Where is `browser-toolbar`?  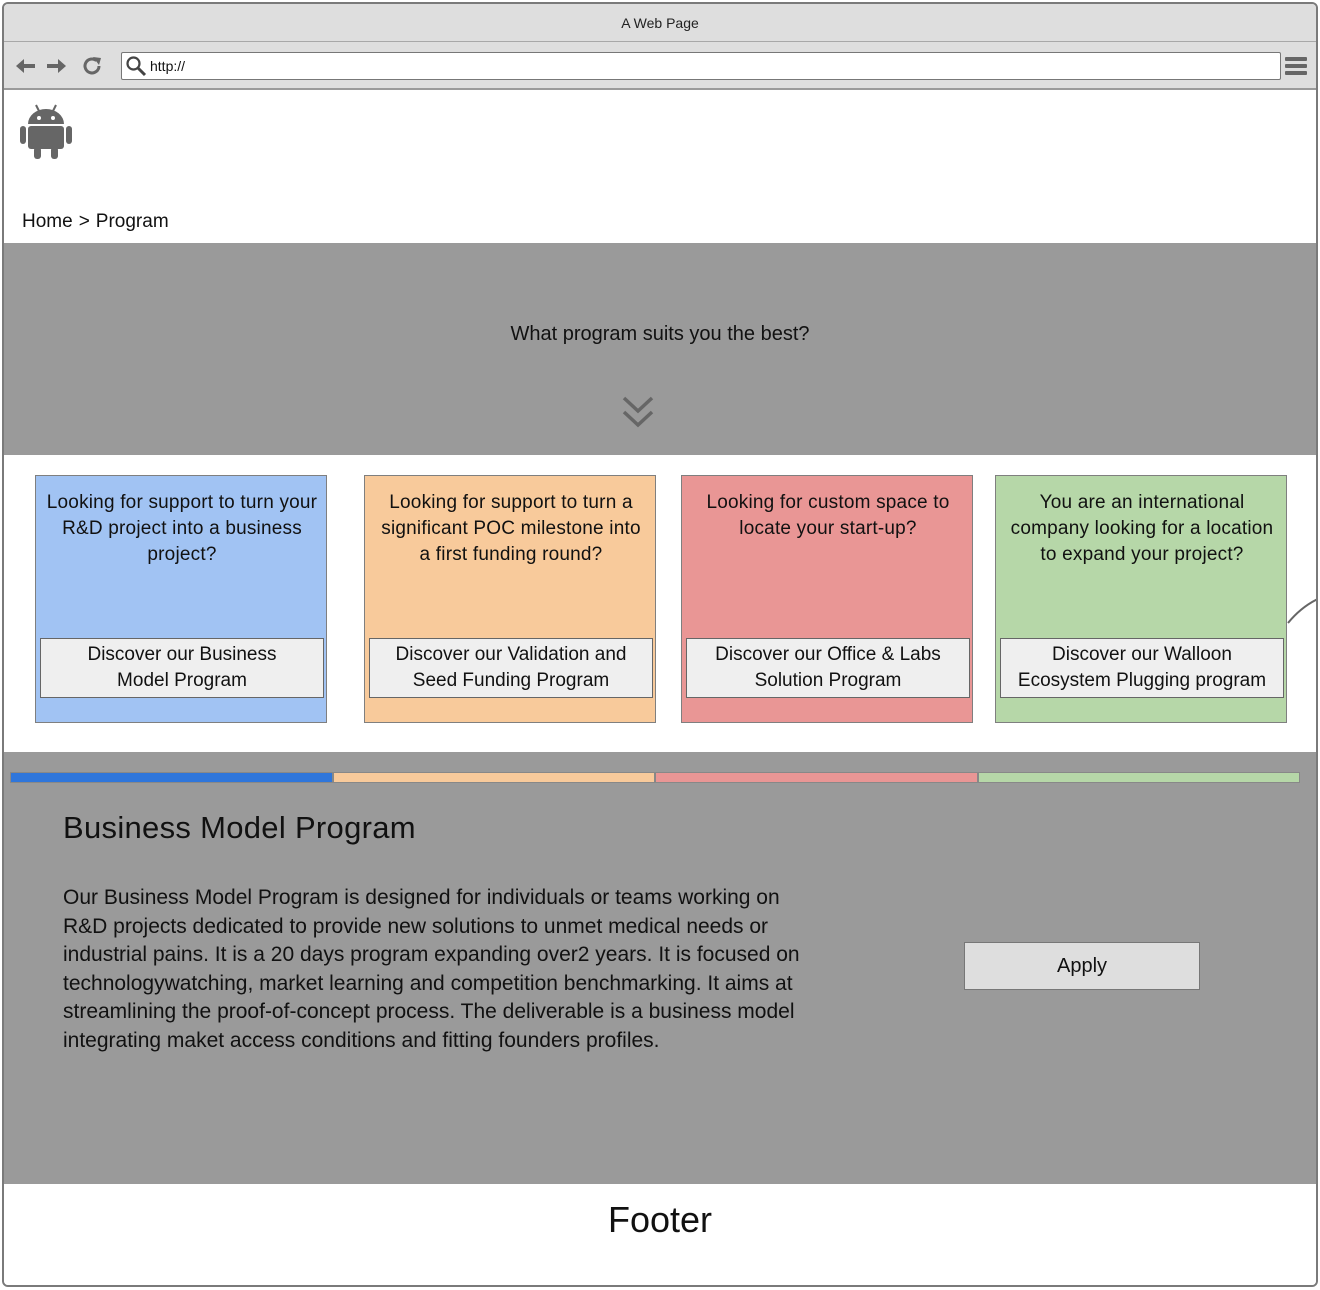
browser-toolbar is located at coordinates (660, 66).